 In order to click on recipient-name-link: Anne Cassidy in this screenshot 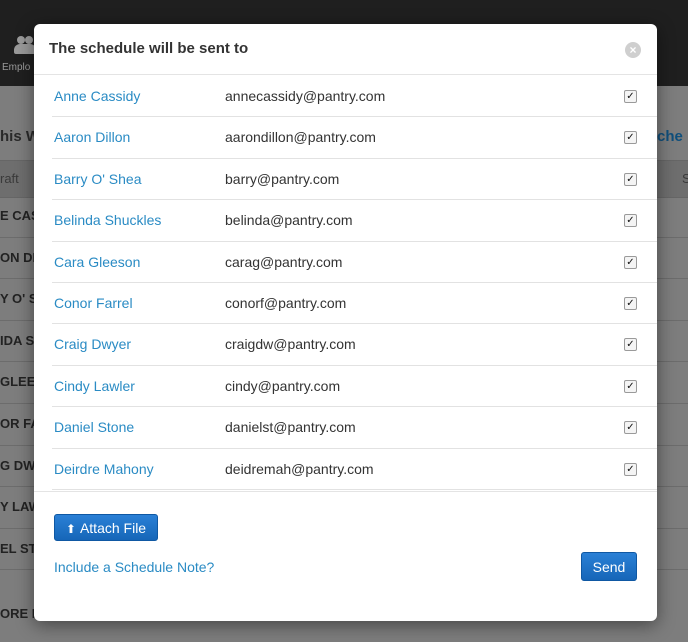, I will do `click(97, 96)`.